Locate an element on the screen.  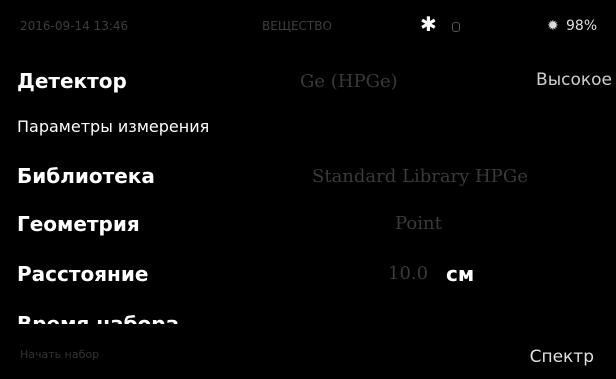
distance-value: 10.0 is located at coordinates (408, 273).